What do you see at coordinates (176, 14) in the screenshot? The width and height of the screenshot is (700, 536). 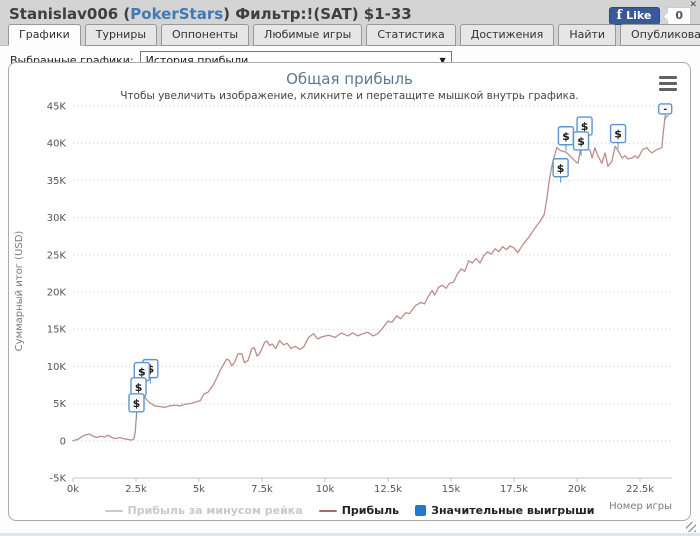 I see `site-name-link: PokerStars` at bounding box center [176, 14].